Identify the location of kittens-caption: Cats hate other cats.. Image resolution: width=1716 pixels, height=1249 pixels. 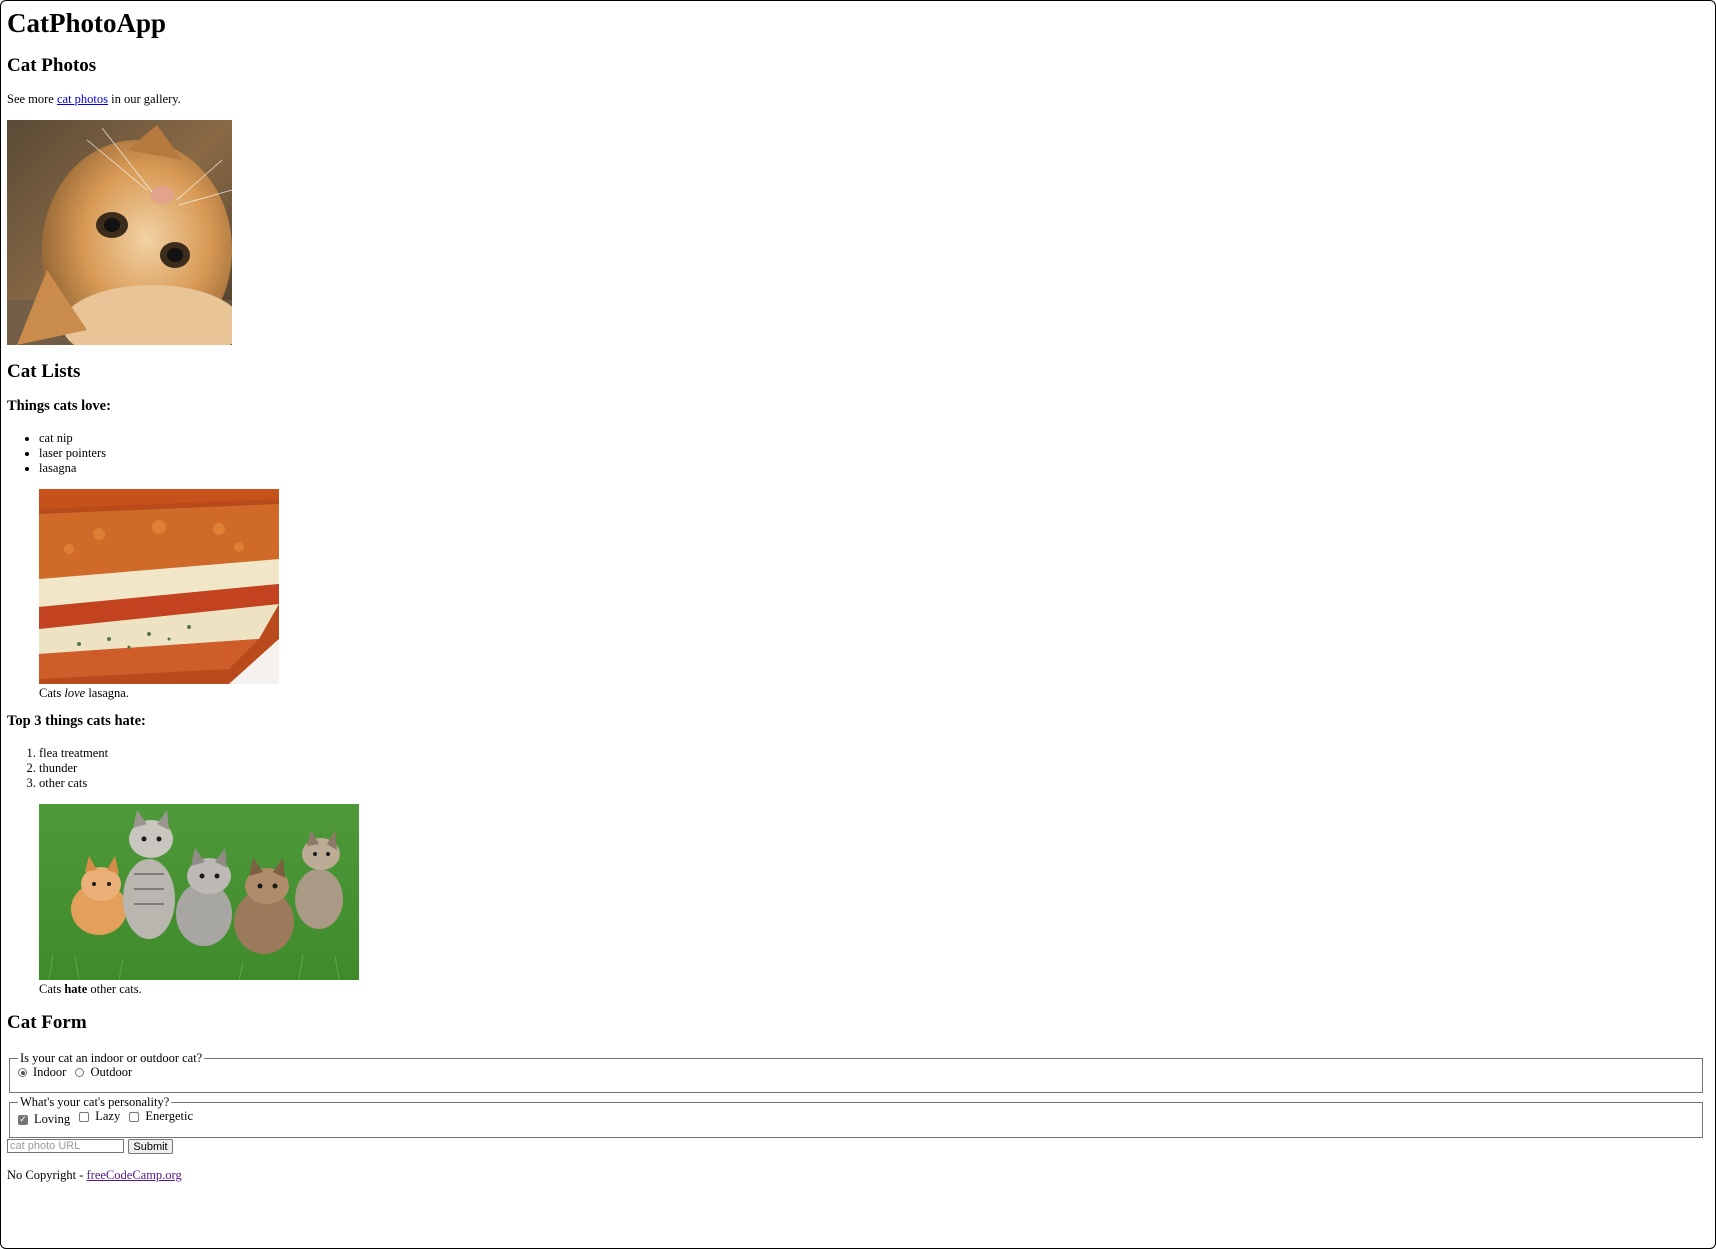
(199, 989).